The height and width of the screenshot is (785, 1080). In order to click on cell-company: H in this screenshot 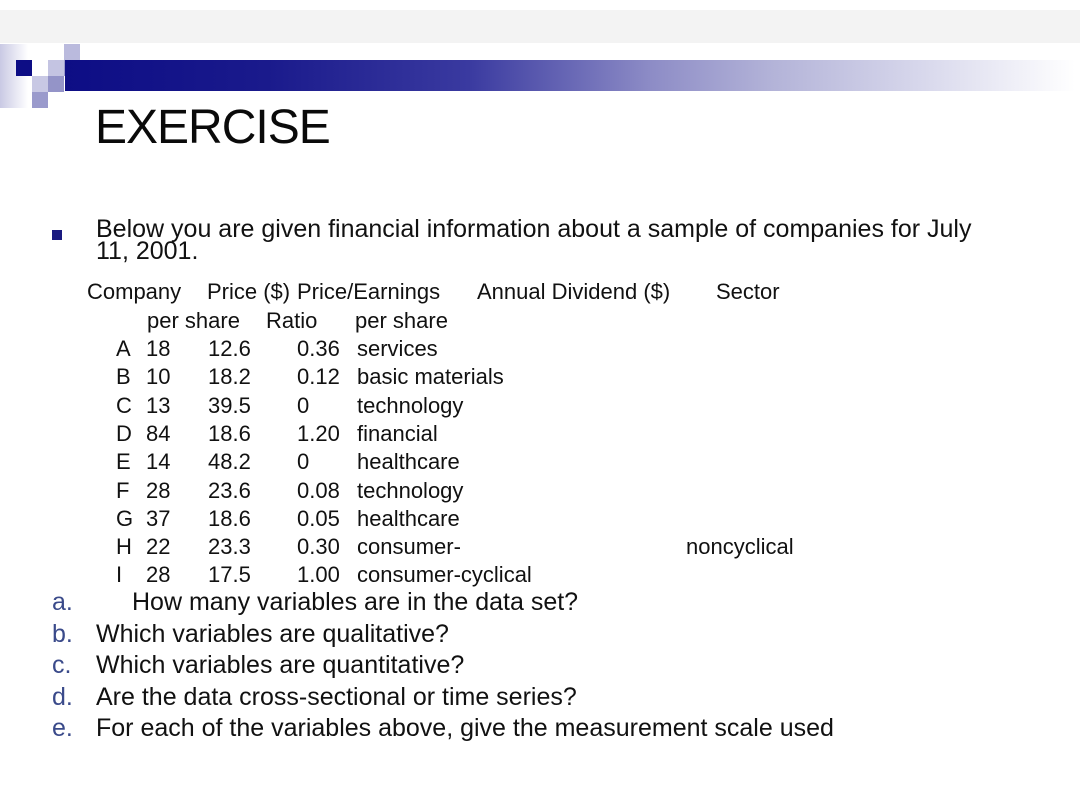, I will do `click(124, 547)`.